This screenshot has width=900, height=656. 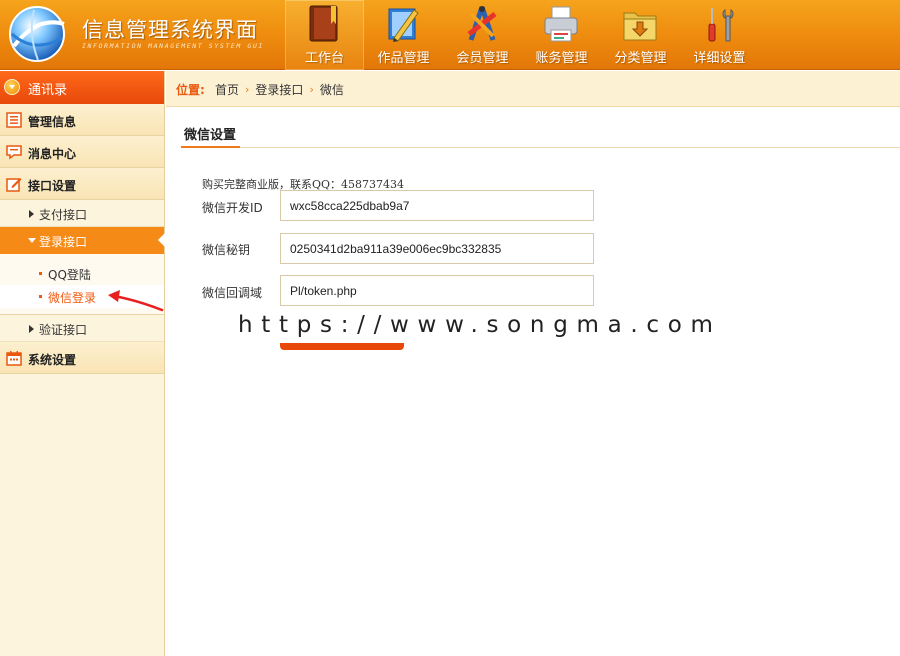 What do you see at coordinates (721, 25) in the screenshot?
I see `screwdriver-wrench-icon` at bounding box center [721, 25].